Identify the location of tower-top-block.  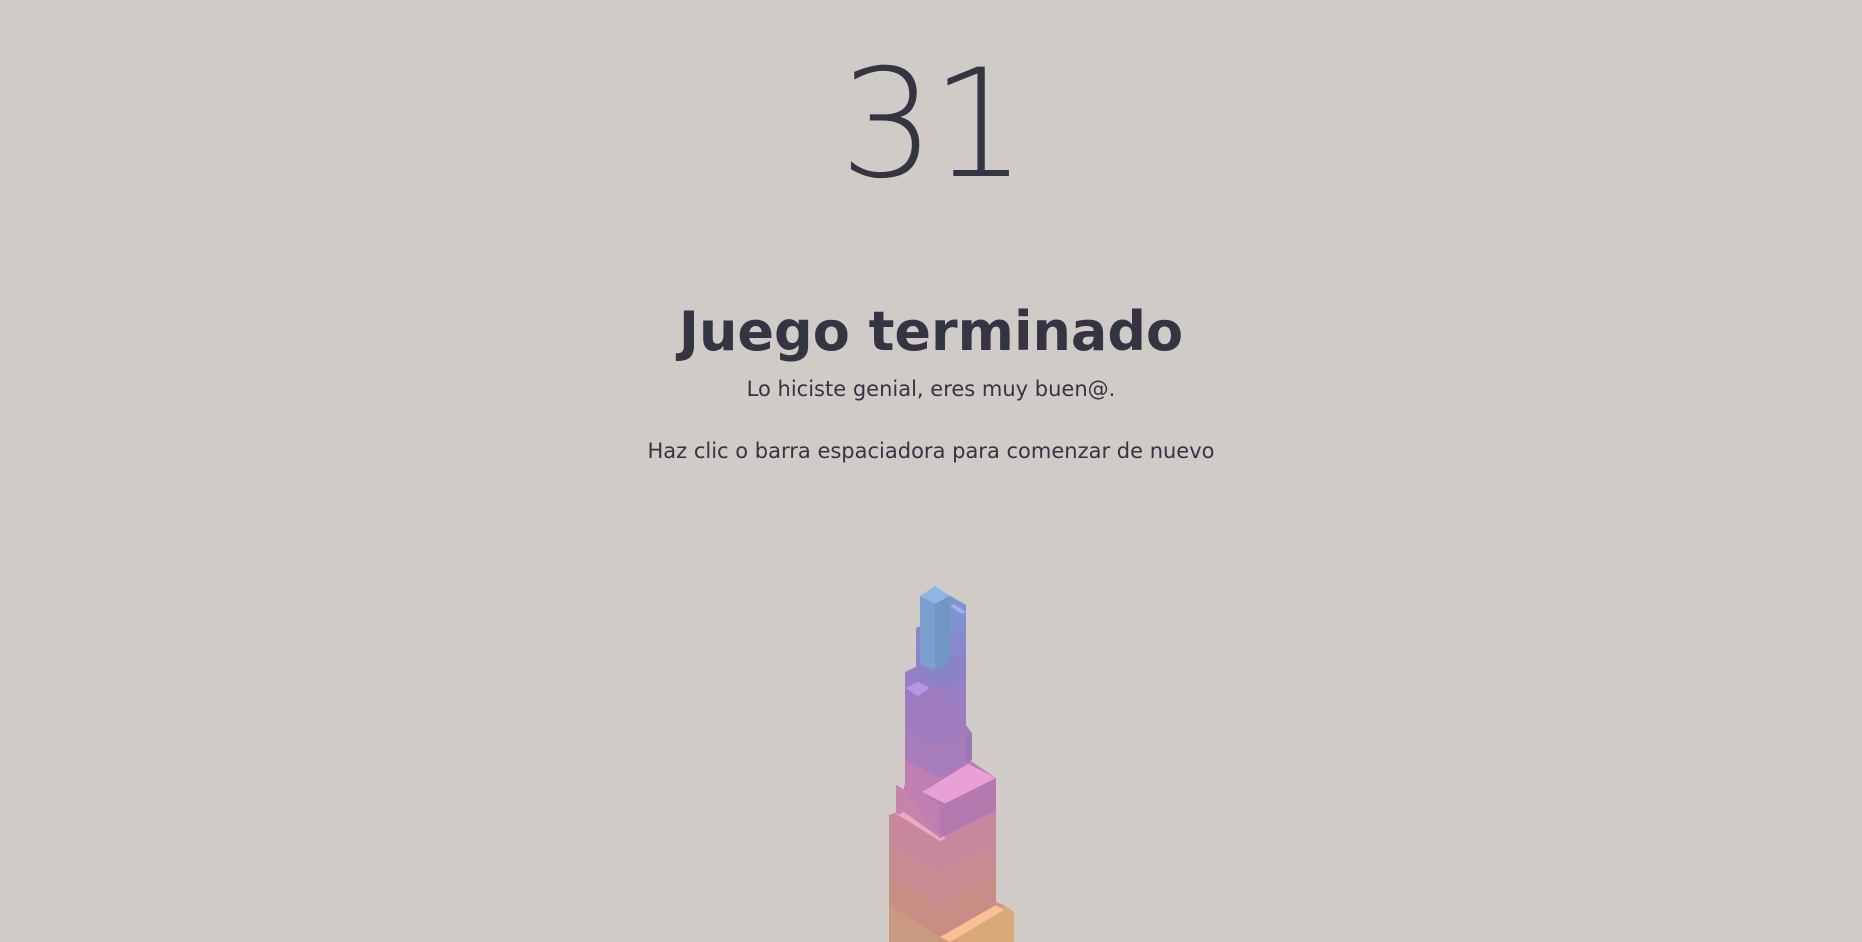
(935, 628).